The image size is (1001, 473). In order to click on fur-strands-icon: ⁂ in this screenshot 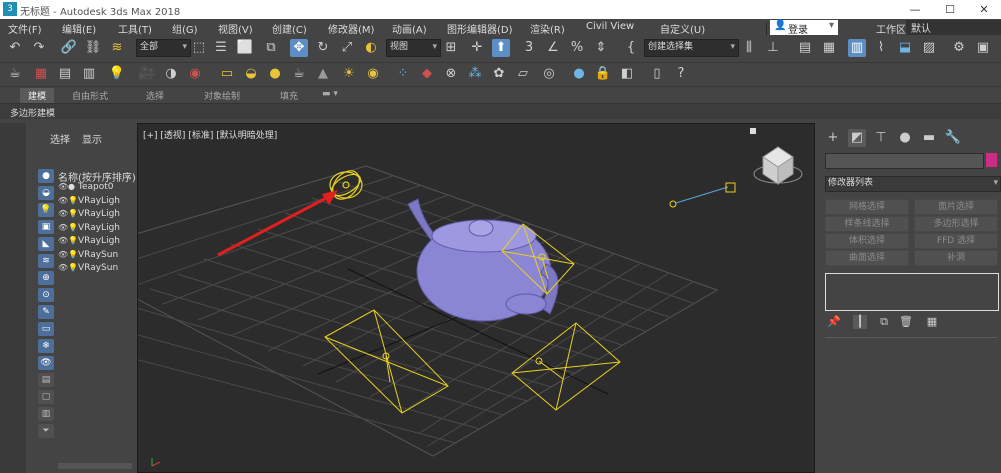, I will do `click(475, 74)`.